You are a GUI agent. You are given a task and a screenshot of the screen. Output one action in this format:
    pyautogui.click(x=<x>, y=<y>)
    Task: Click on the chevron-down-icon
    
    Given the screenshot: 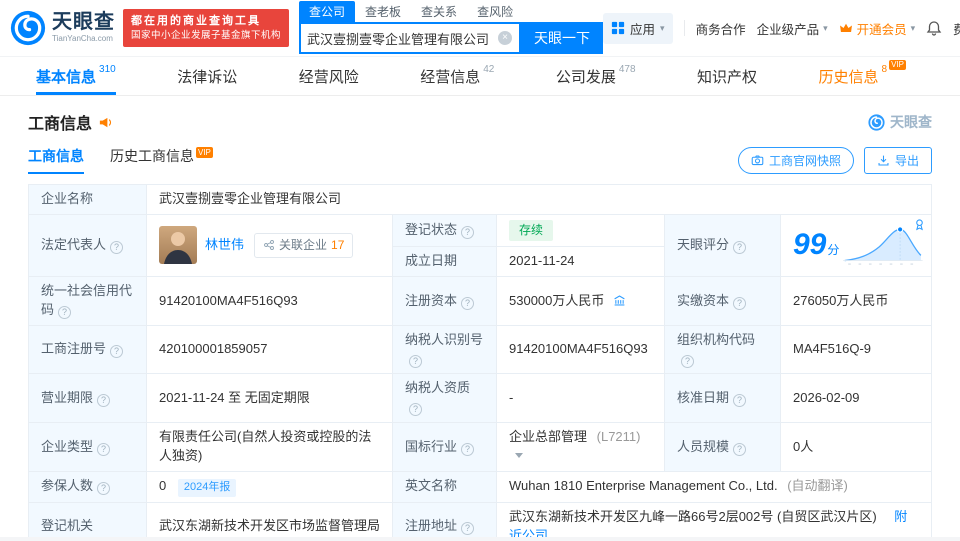 What is the action you would take?
    pyautogui.click(x=519, y=455)
    